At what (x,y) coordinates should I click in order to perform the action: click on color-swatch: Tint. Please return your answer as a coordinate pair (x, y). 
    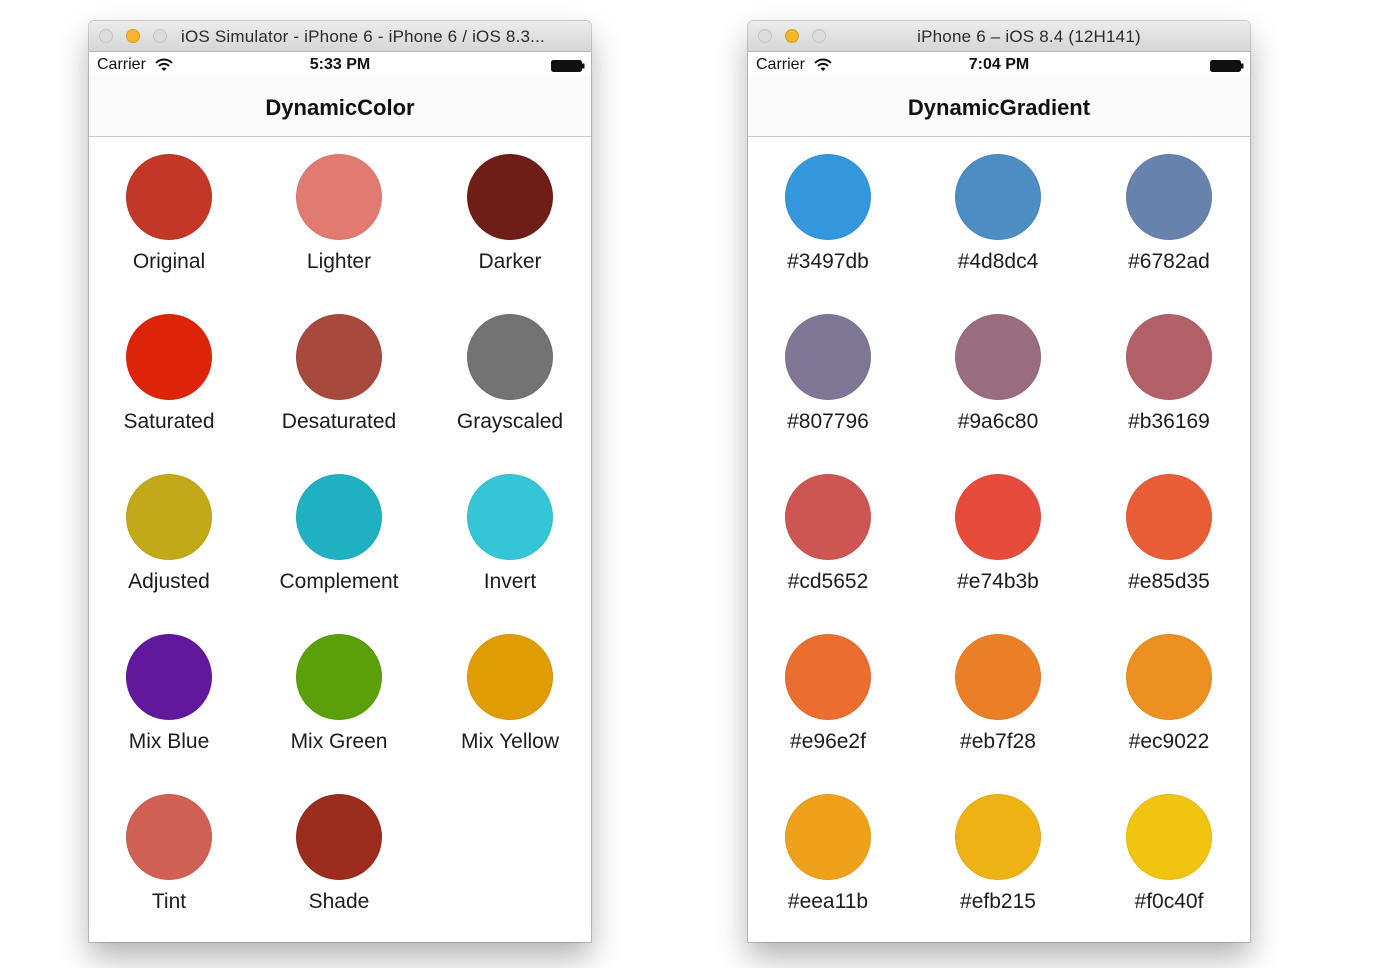
    Looking at the image, I should click on (169, 859).